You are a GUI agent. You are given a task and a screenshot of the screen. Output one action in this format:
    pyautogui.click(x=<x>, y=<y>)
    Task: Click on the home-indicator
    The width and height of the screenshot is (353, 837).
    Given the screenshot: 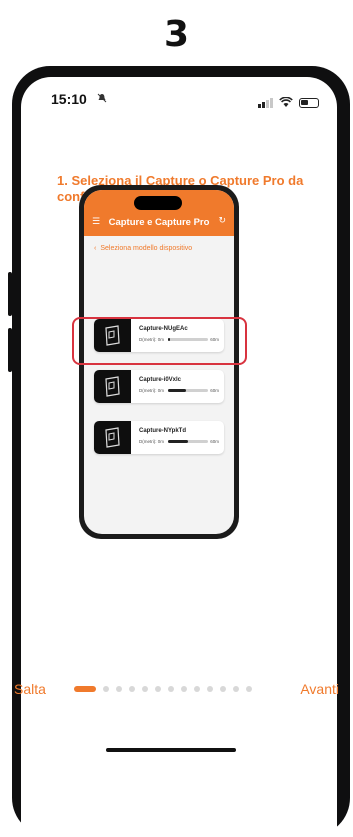 What is the action you would take?
    pyautogui.click(x=171, y=750)
    